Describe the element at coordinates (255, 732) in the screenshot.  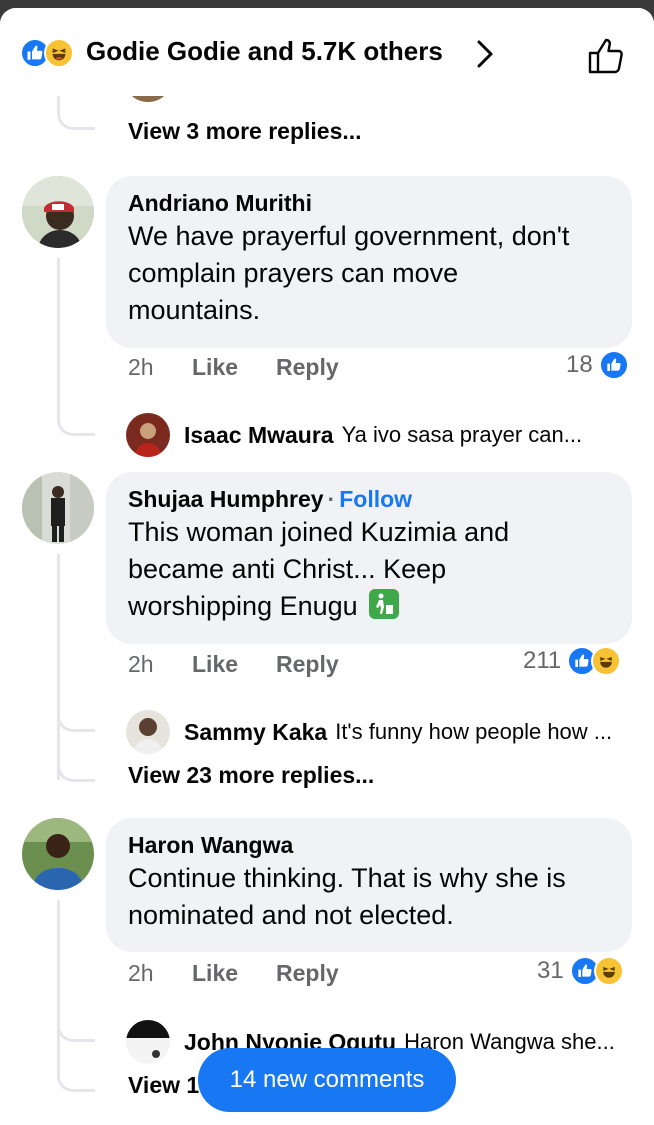
I see `reply-author: Sammy Kaka` at that location.